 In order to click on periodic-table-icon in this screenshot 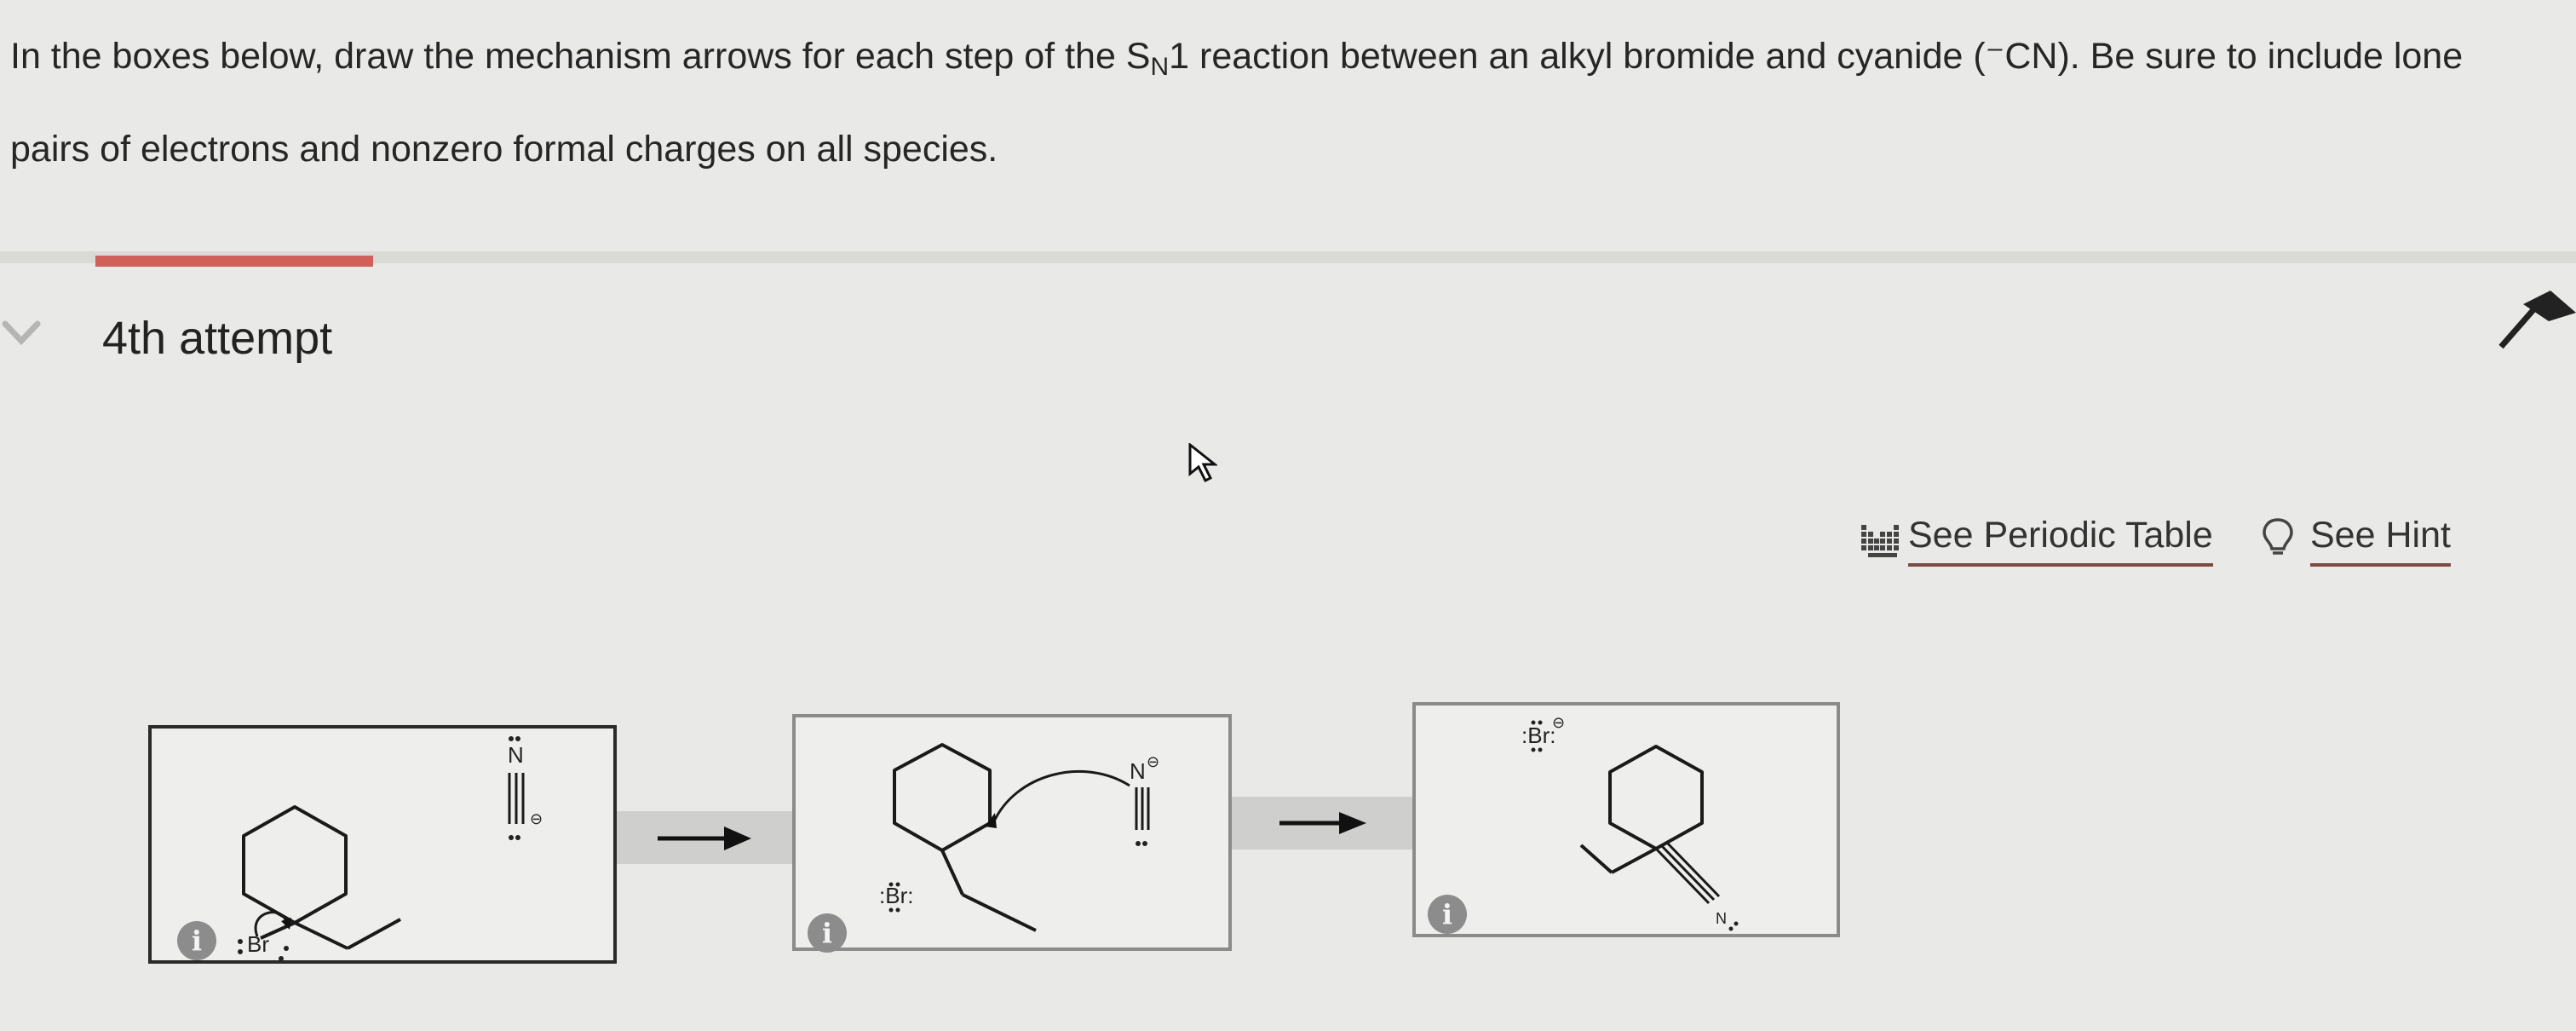, I will do `click(1880, 541)`.